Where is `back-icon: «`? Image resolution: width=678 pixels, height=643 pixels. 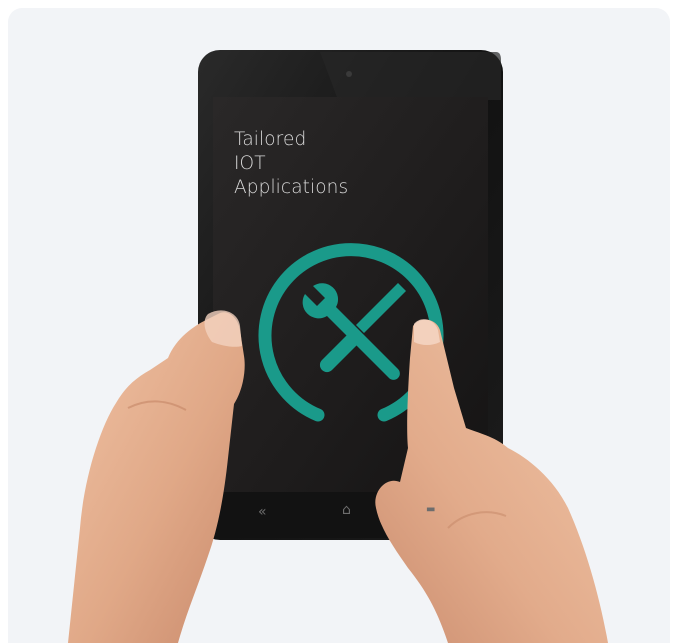
back-icon: « is located at coordinates (262, 512).